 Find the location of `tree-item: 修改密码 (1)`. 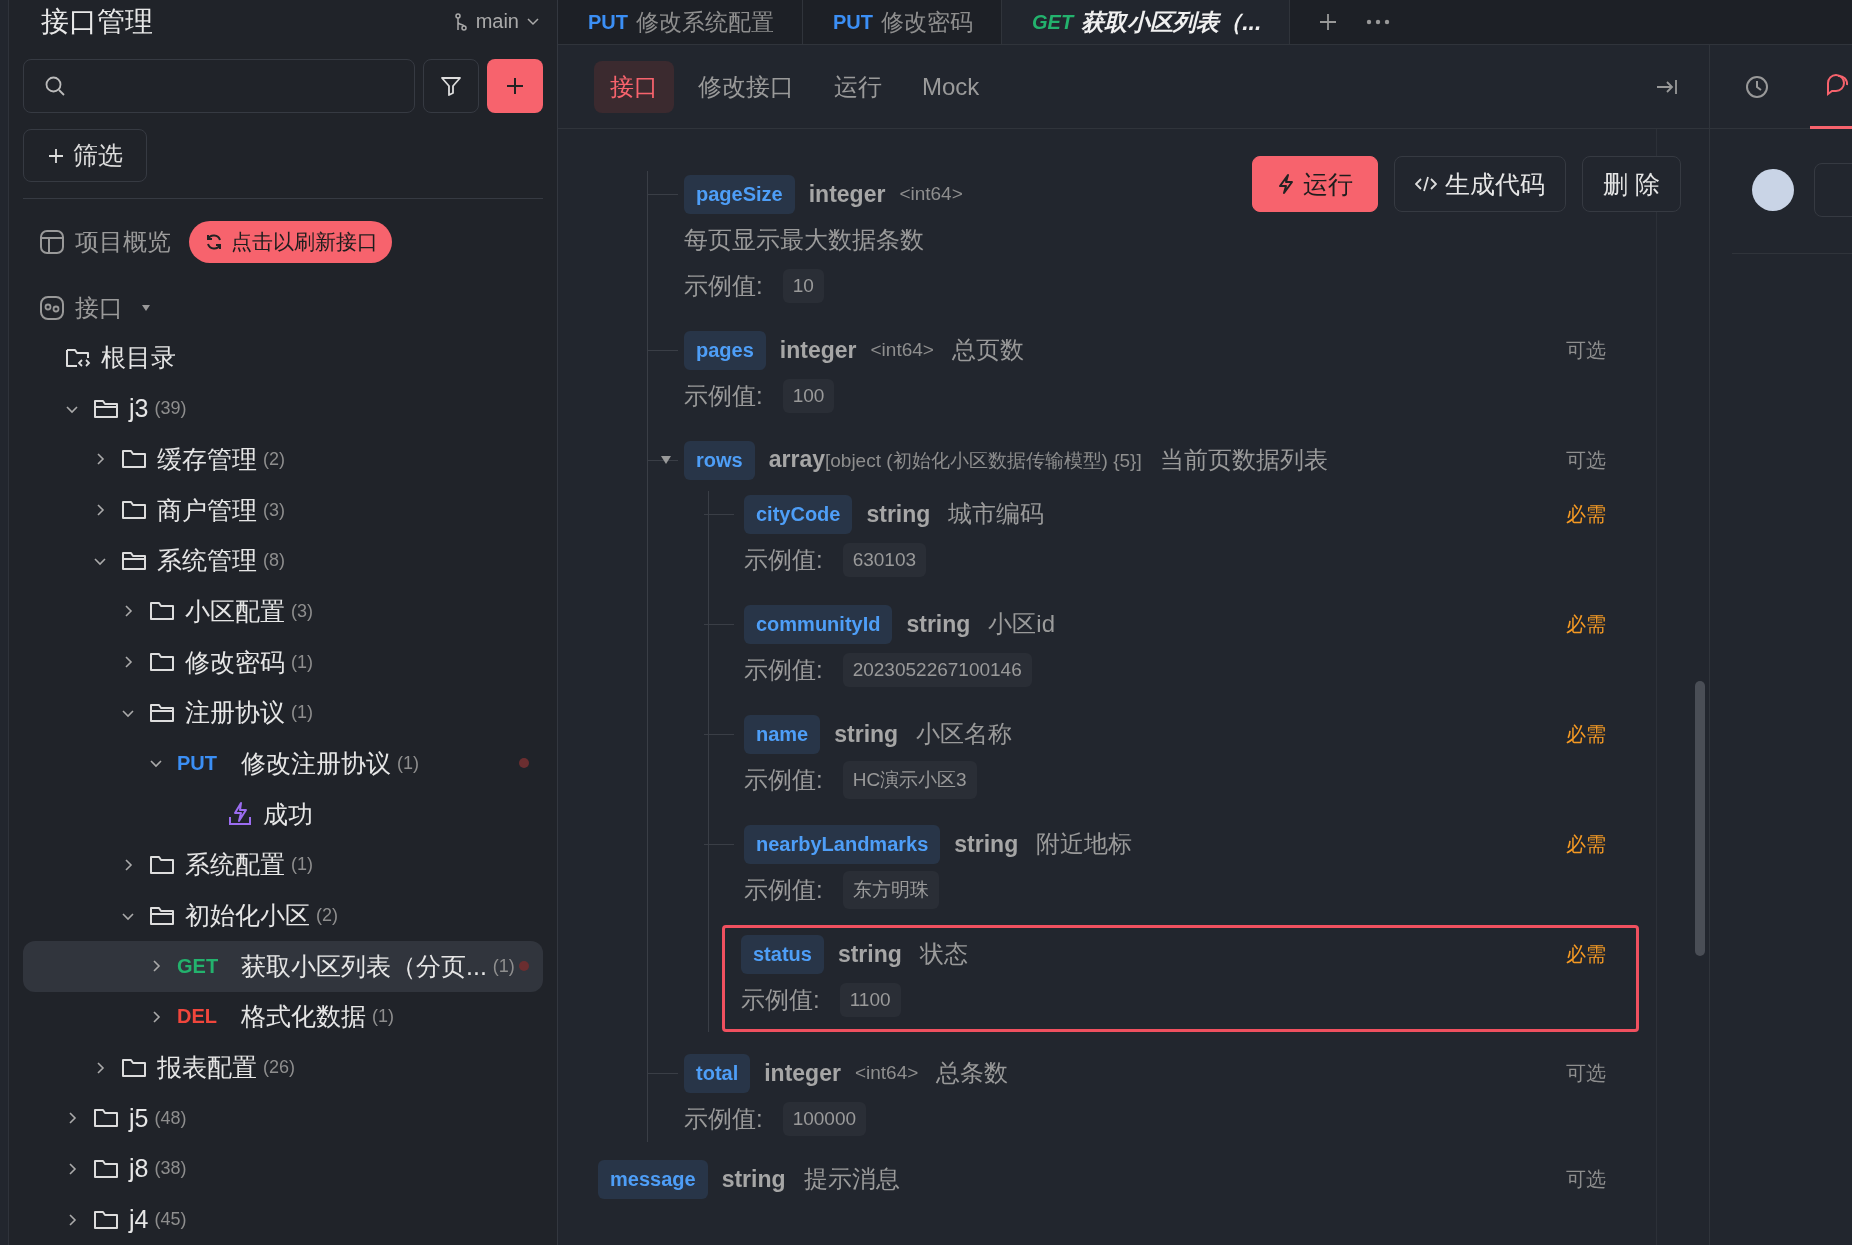

tree-item: 修改密码 (1) is located at coordinates (283, 662).